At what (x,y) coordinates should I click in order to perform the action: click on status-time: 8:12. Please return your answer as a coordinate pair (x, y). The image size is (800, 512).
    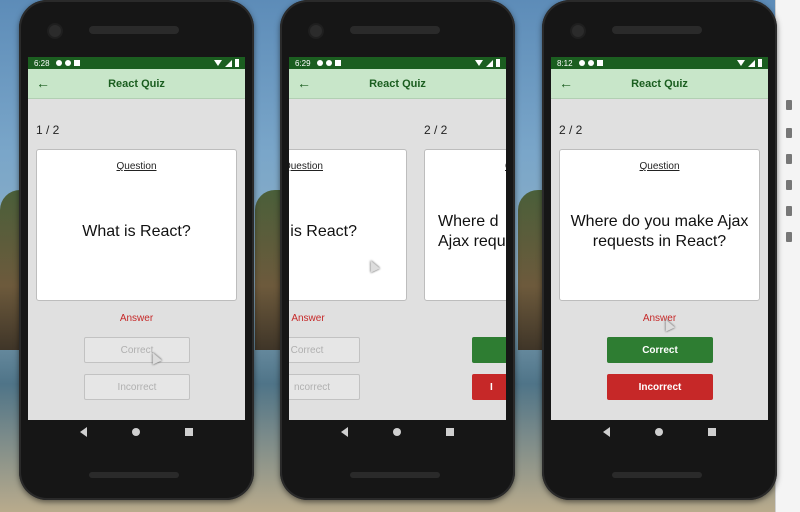
    Looking at the image, I should click on (565, 63).